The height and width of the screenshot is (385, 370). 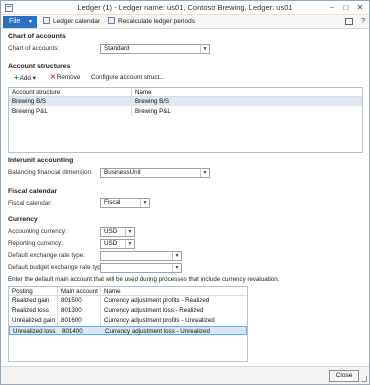 I want to click on main-account-cell: 801300, so click(x=71, y=310).